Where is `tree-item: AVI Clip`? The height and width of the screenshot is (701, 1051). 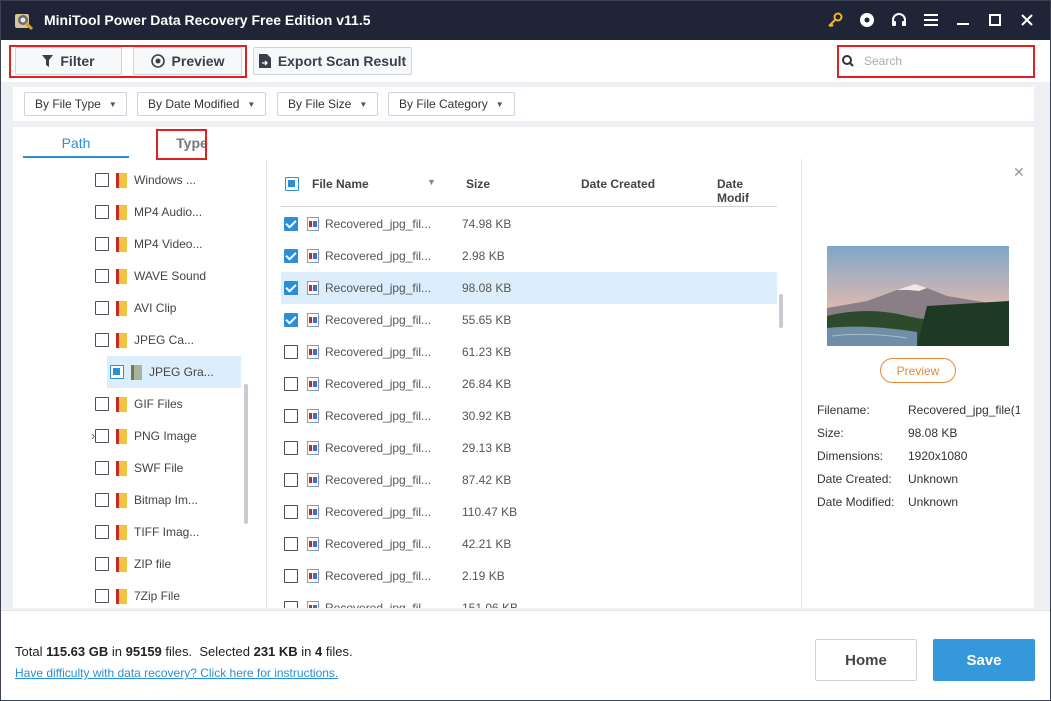 tree-item: AVI Clip is located at coordinates (175, 308).